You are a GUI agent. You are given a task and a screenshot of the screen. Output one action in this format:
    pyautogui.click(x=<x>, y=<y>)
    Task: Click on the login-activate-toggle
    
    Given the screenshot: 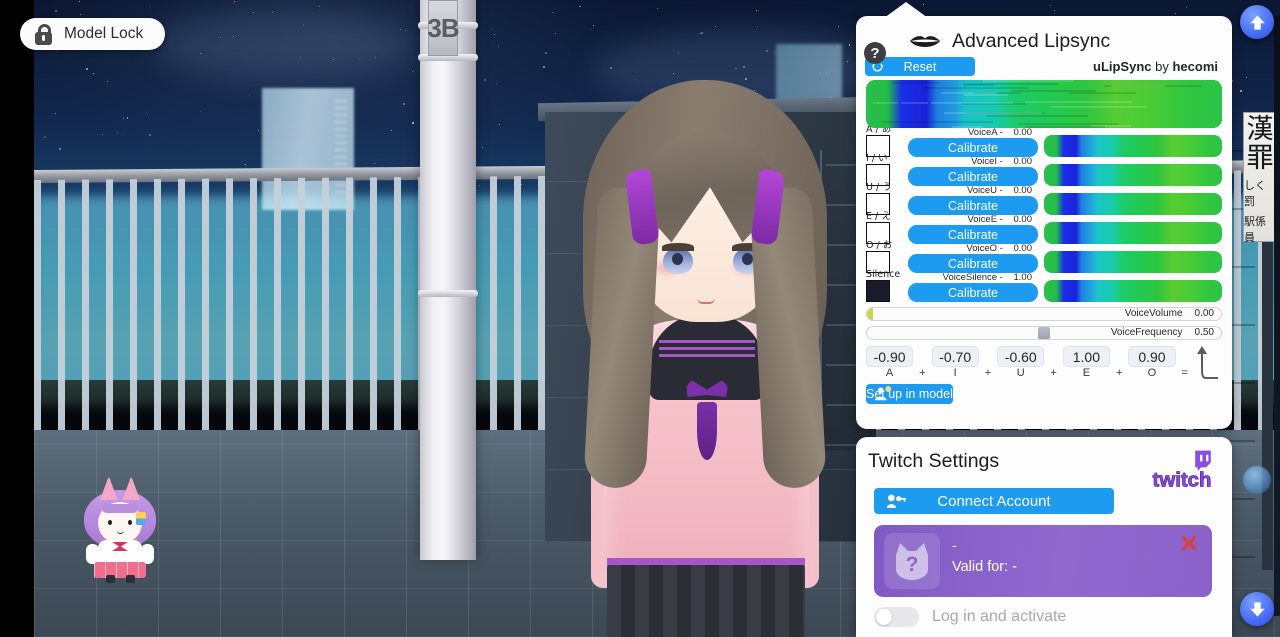 What is the action you would take?
    pyautogui.click(x=896, y=617)
    